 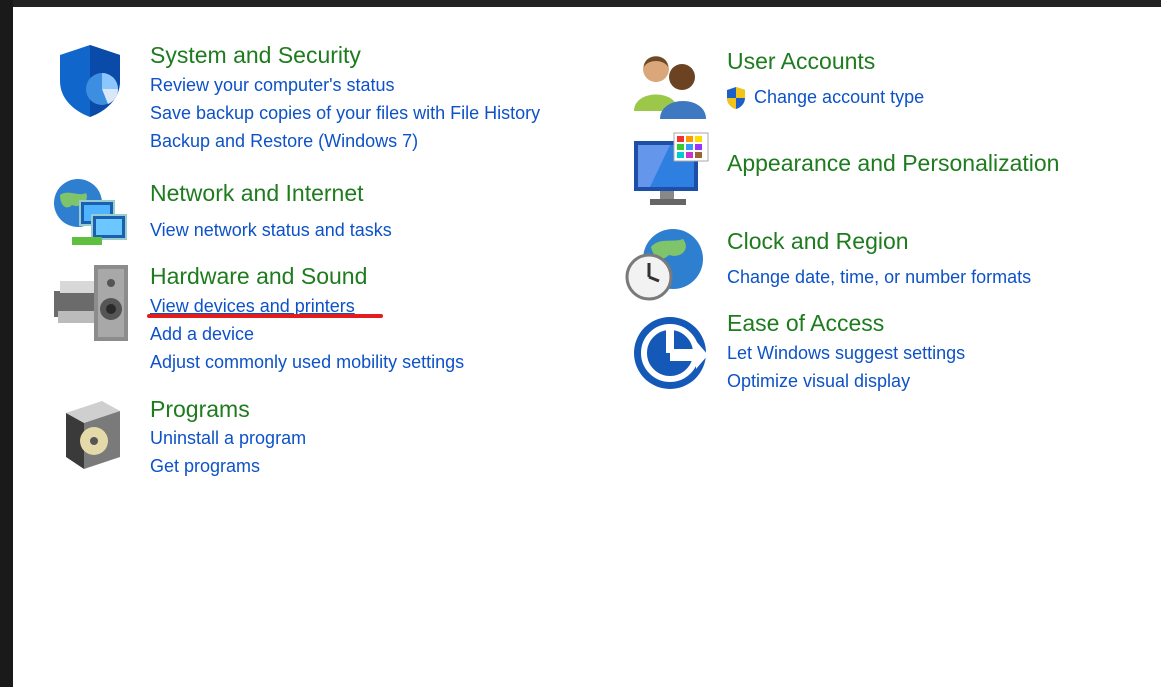 What do you see at coordinates (258, 276) in the screenshot?
I see `hardware-sound-title: Hardware and Sound` at bounding box center [258, 276].